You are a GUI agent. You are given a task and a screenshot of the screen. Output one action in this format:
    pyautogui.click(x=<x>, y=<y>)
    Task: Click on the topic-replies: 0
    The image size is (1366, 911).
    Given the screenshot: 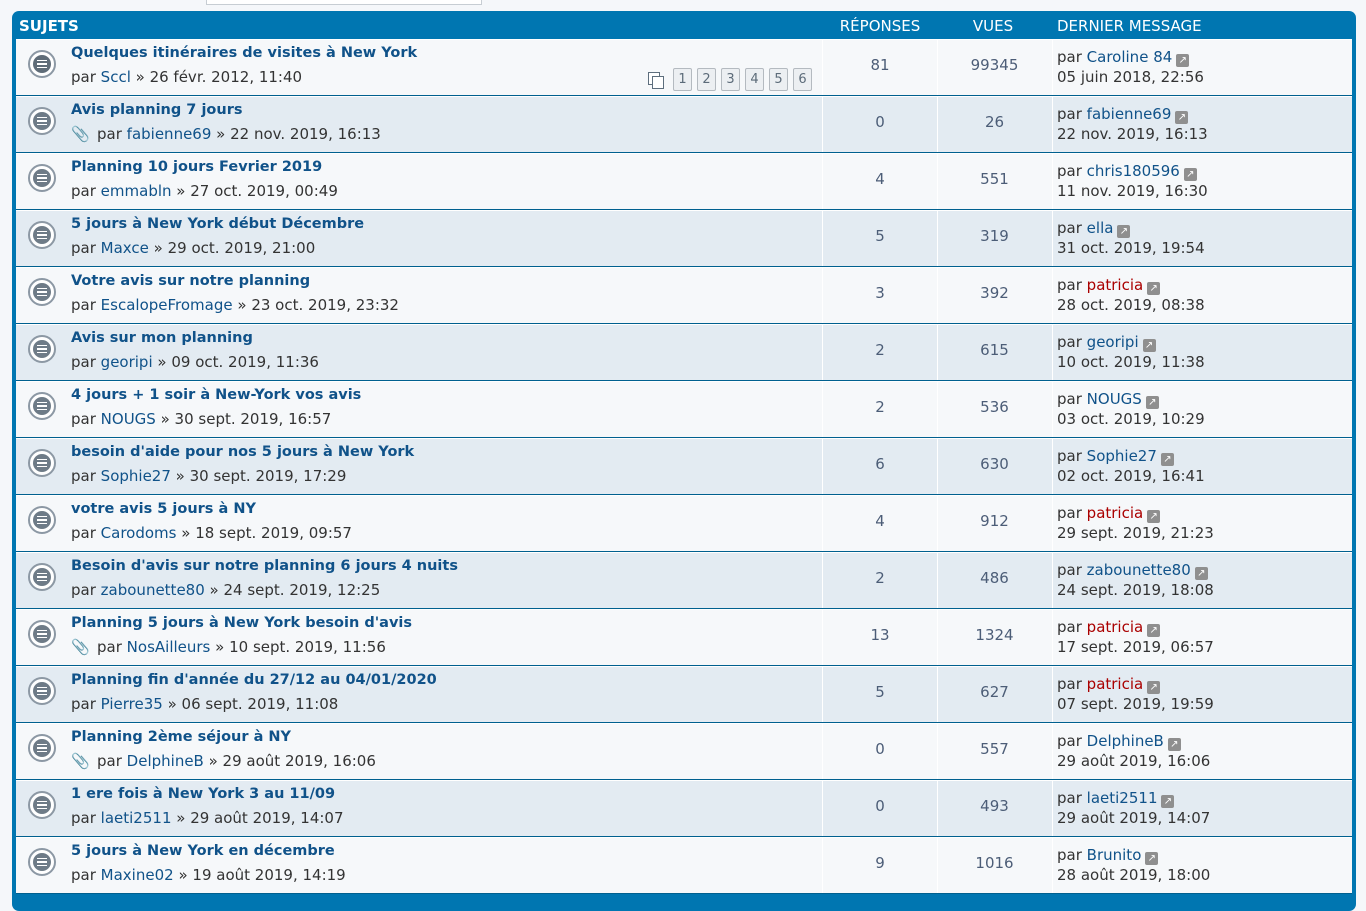 What is the action you would take?
    pyautogui.click(x=880, y=751)
    